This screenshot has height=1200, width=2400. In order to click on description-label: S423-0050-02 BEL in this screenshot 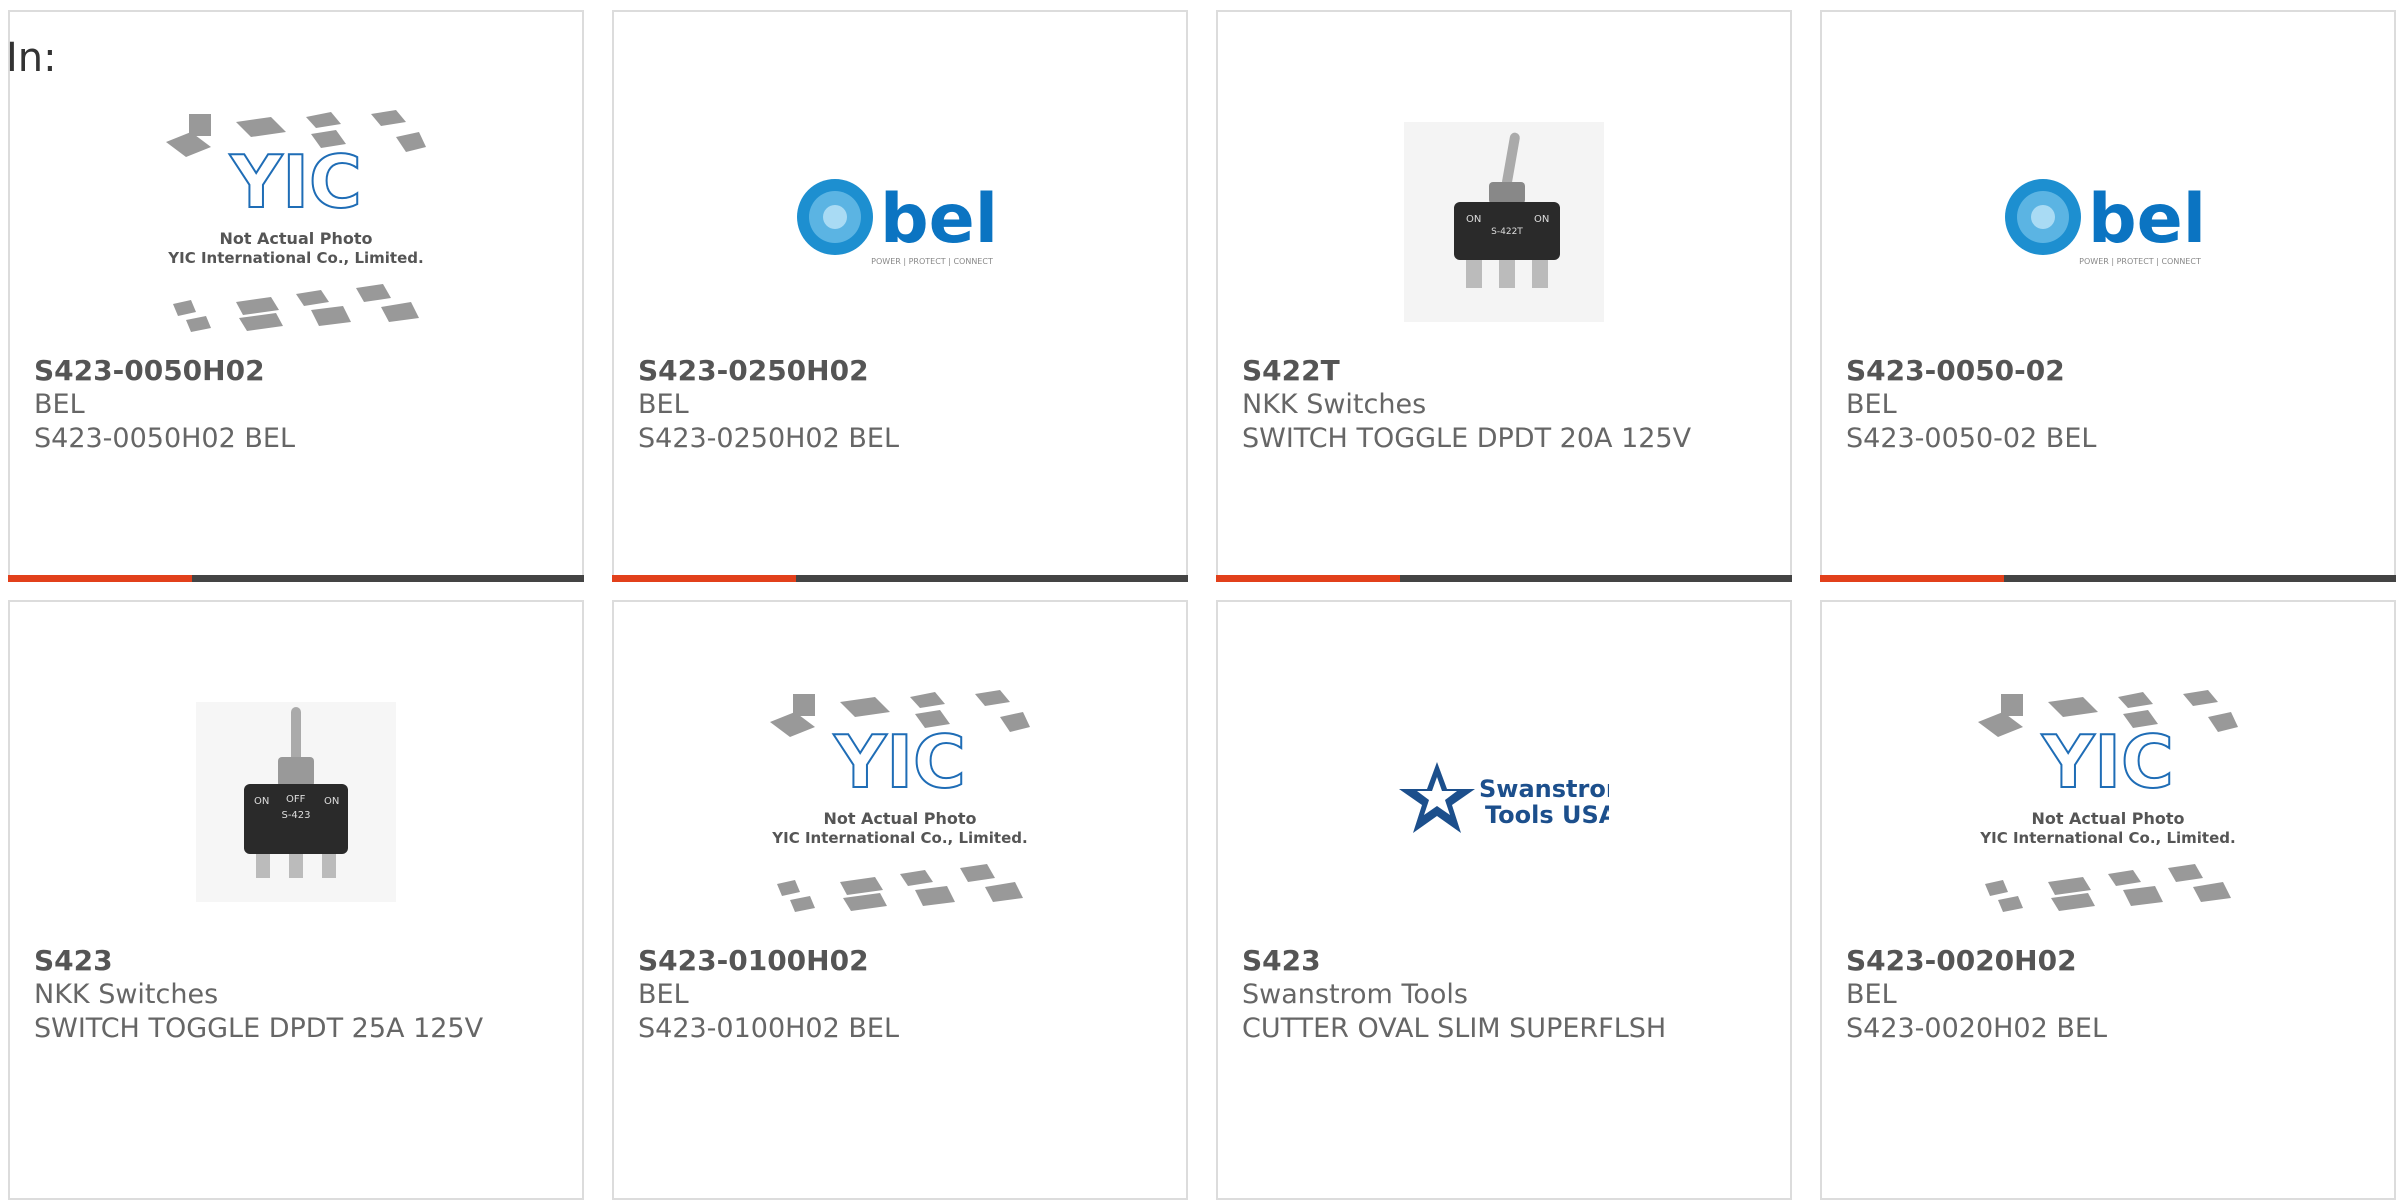, I will do `click(1971, 438)`.